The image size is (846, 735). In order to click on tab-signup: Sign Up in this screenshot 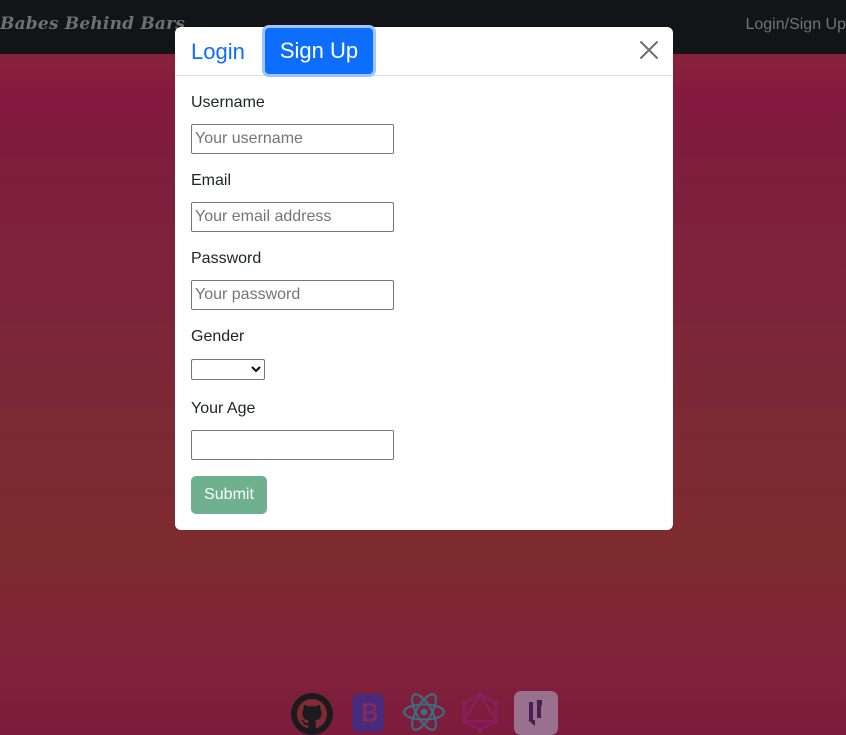, I will do `click(319, 51)`.